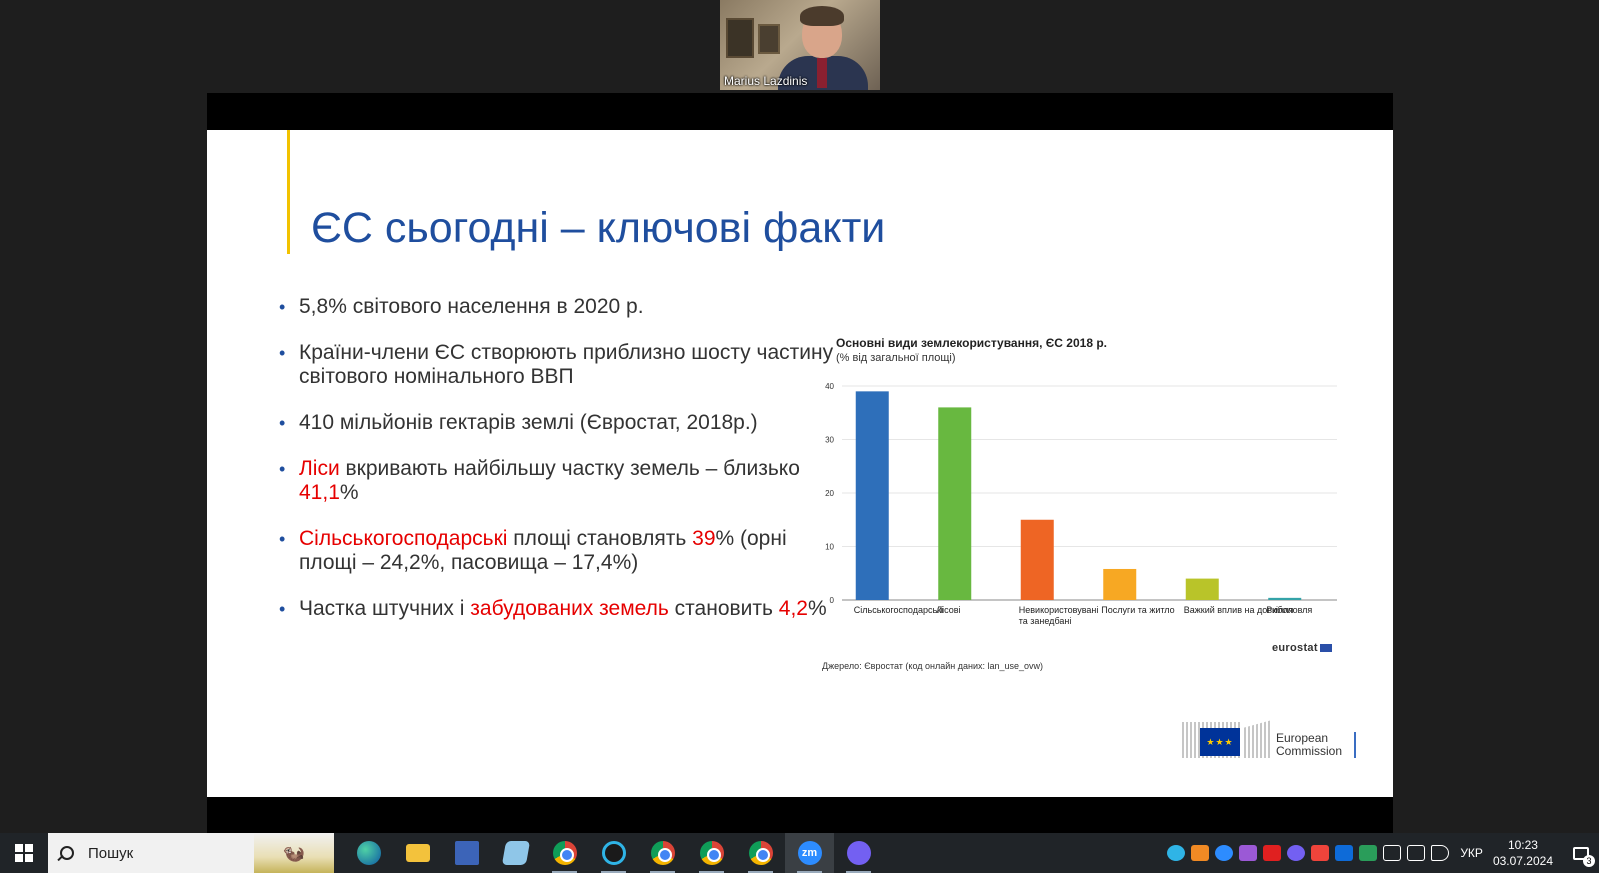 This screenshot has width=1599, height=873. Describe the element at coordinates (1471, 853) in the screenshot. I see `language-indicator: УКР` at that location.